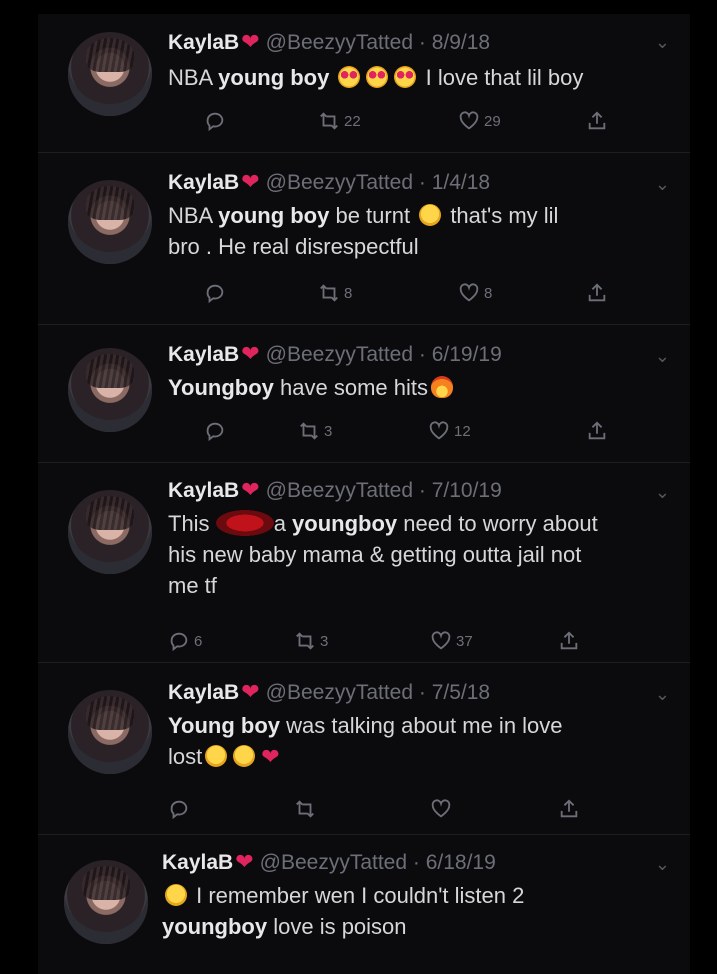 This screenshot has width=717, height=974. What do you see at coordinates (192, 523) in the screenshot?
I see `text-part: This` at bounding box center [192, 523].